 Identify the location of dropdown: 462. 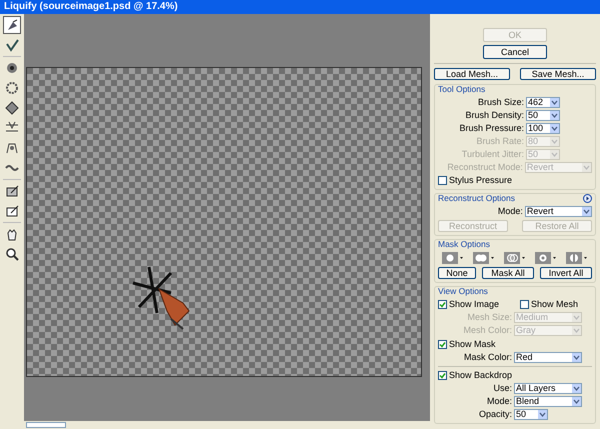
(543, 102).